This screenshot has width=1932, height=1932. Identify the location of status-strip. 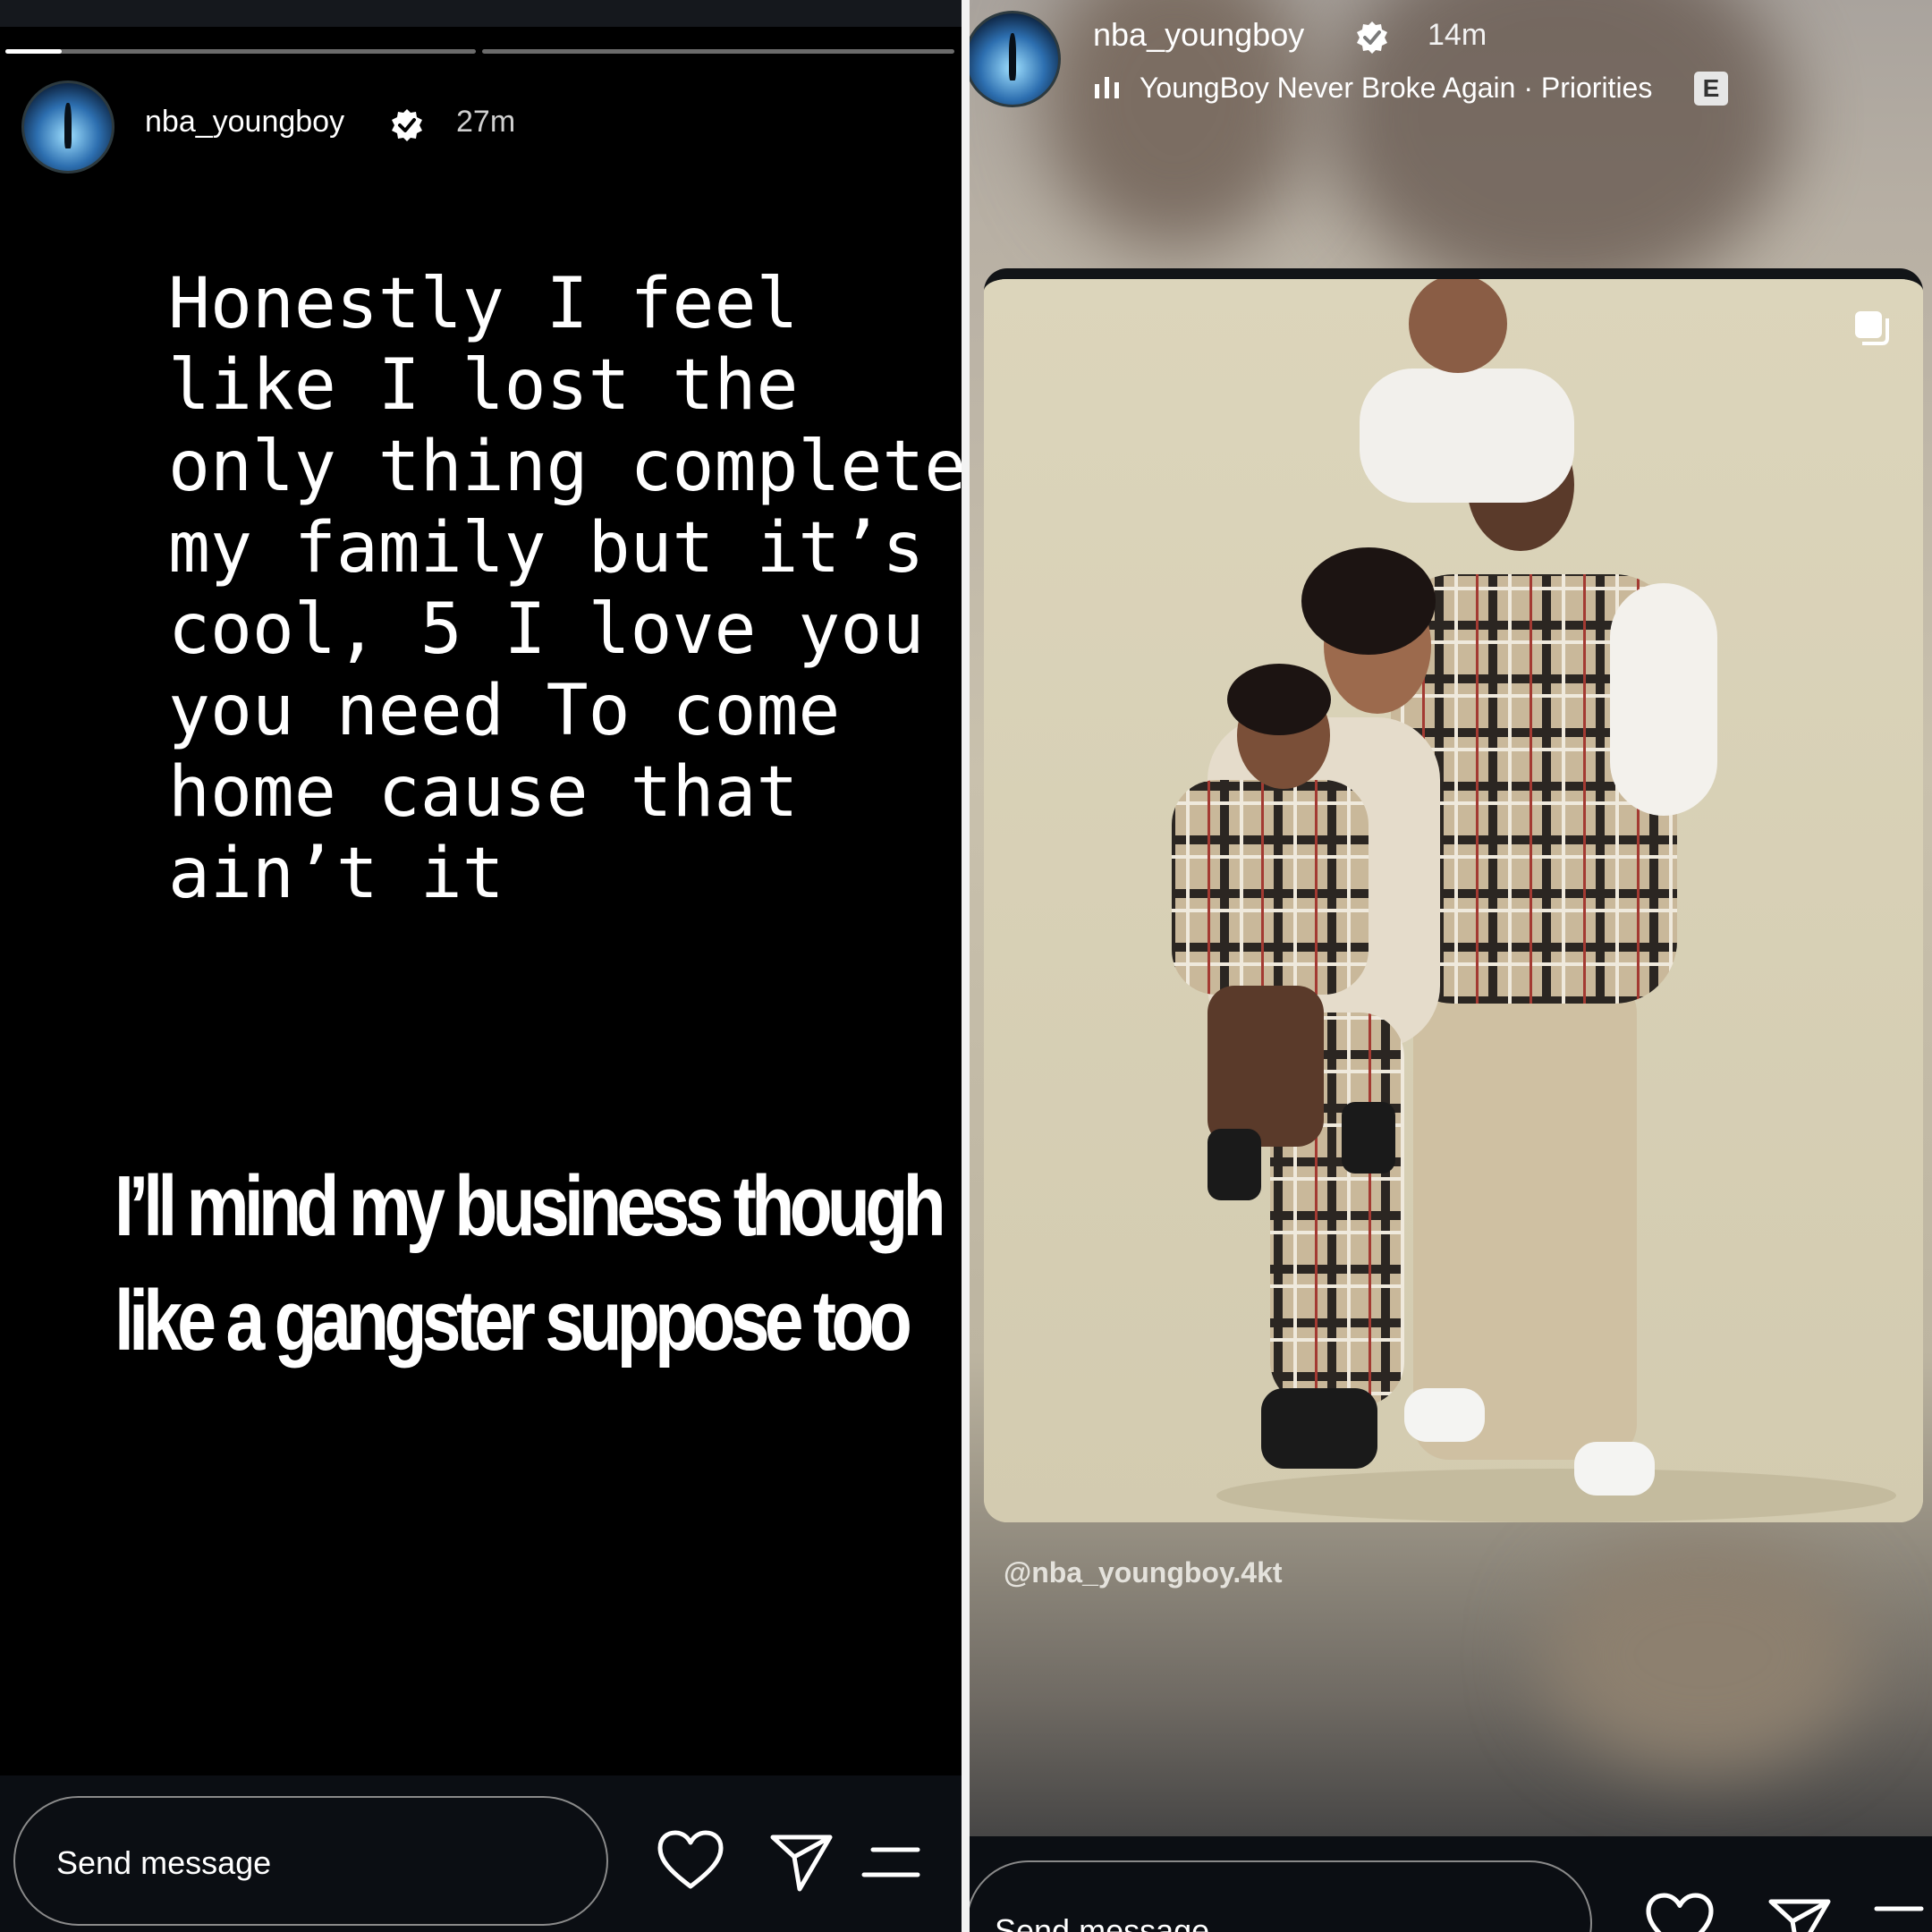
(481, 13).